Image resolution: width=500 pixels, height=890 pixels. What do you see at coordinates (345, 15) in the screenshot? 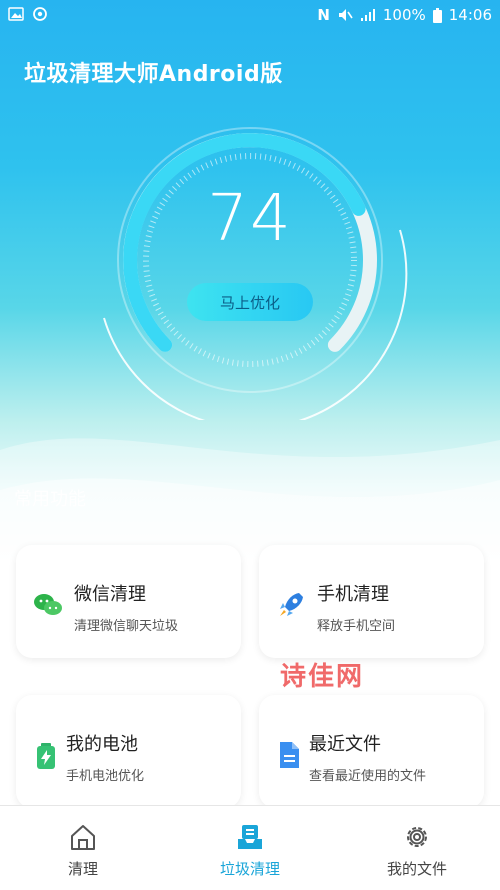
I see `mute-icon` at bounding box center [345, 15].